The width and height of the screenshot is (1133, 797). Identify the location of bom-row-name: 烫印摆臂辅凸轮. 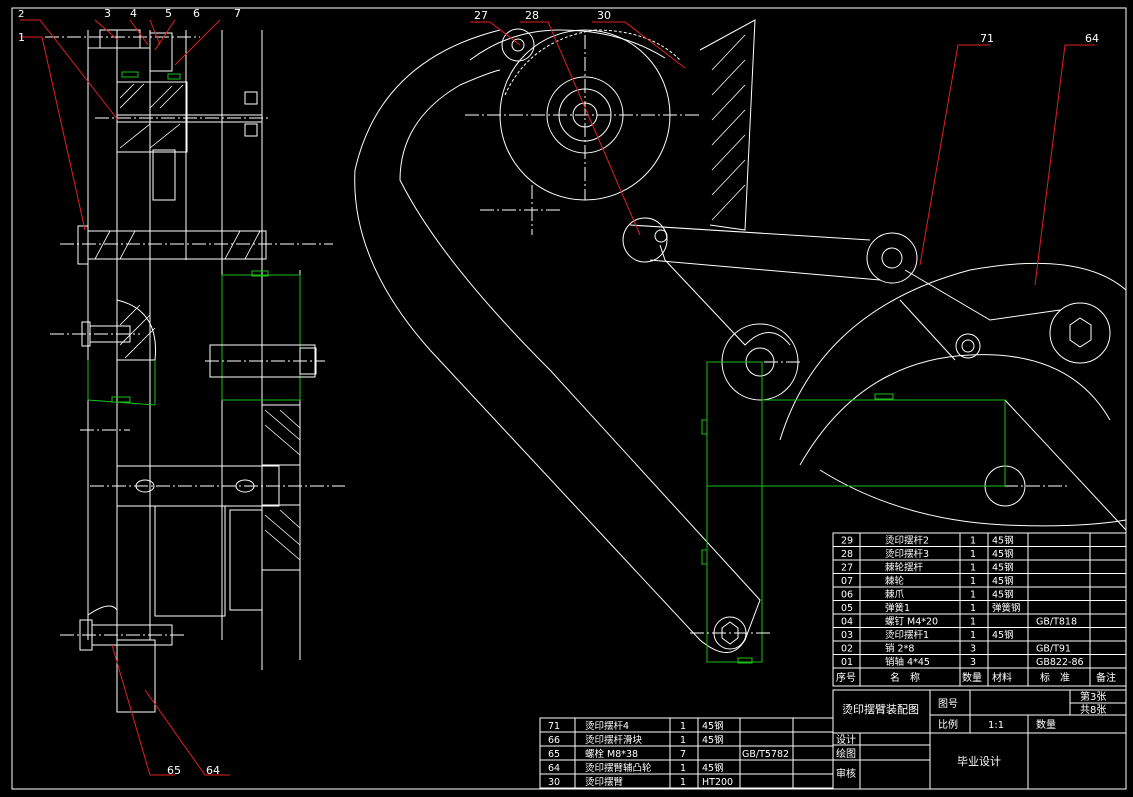
(618, 768).